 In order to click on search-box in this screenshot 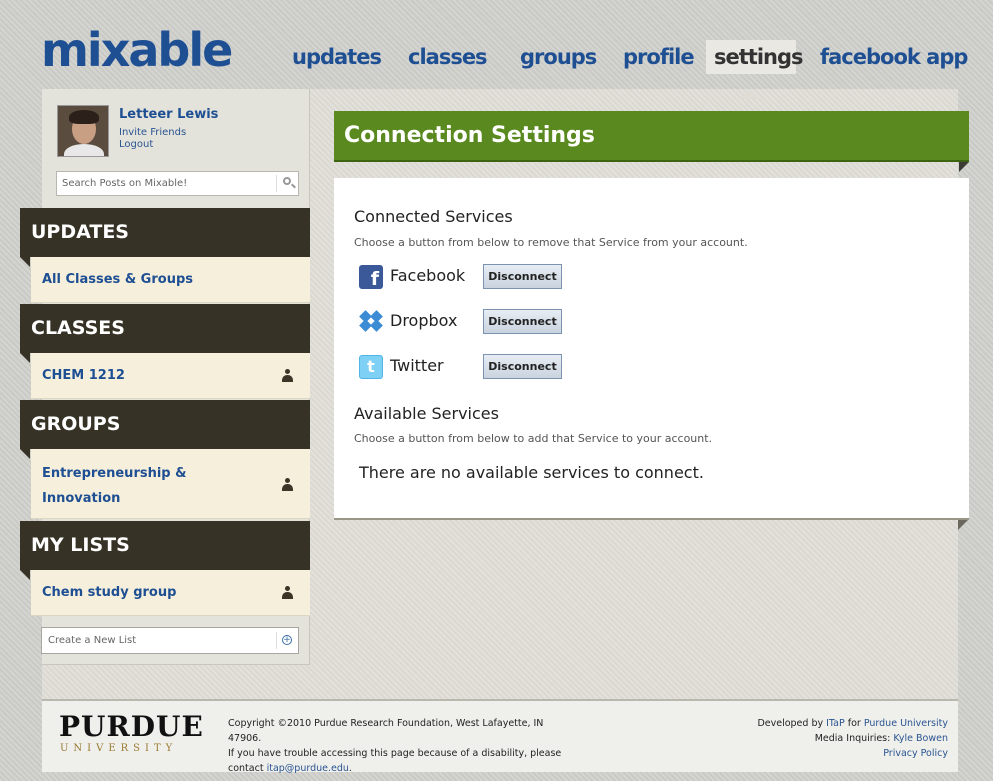, I will do `click(177, 183)`.